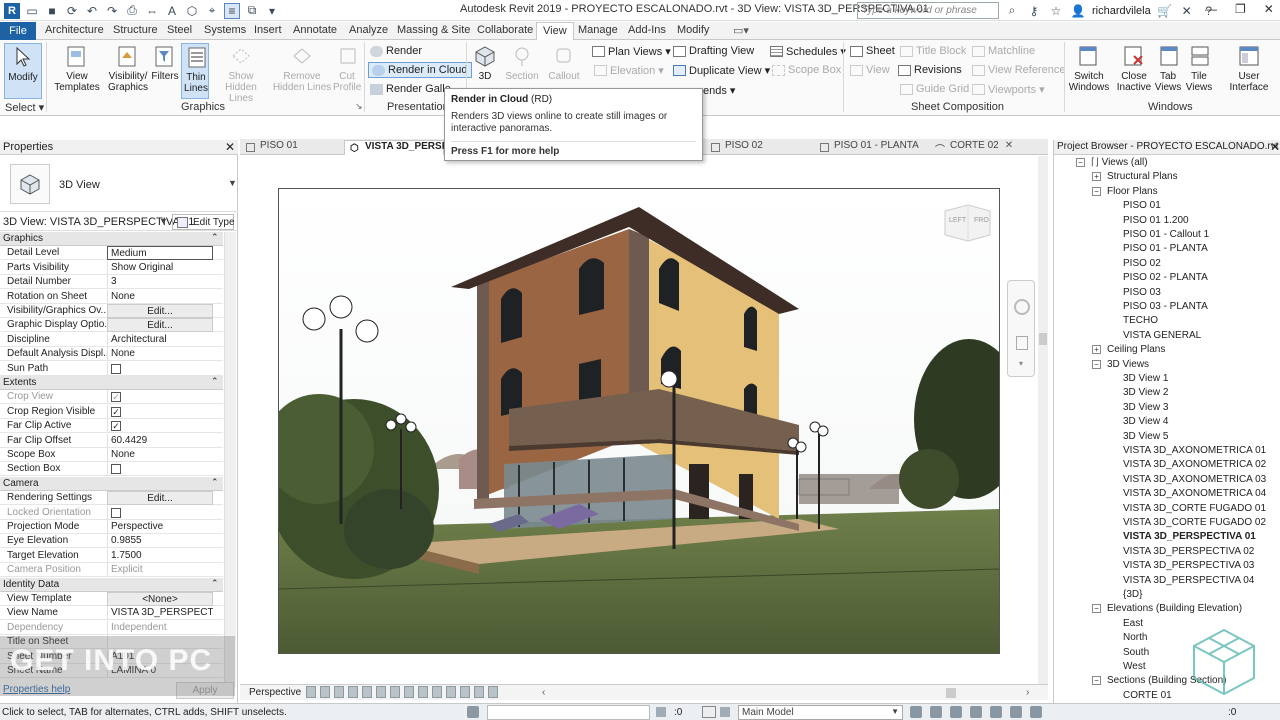 Image resolution: width=1280 pixels, height=720 pixels. What do you see at coordinates (1188, 551) in the screenshot?
I see `tree-node: VISTA 3D_PERSPECTIVA 02` at bounding box center [1188, 551].